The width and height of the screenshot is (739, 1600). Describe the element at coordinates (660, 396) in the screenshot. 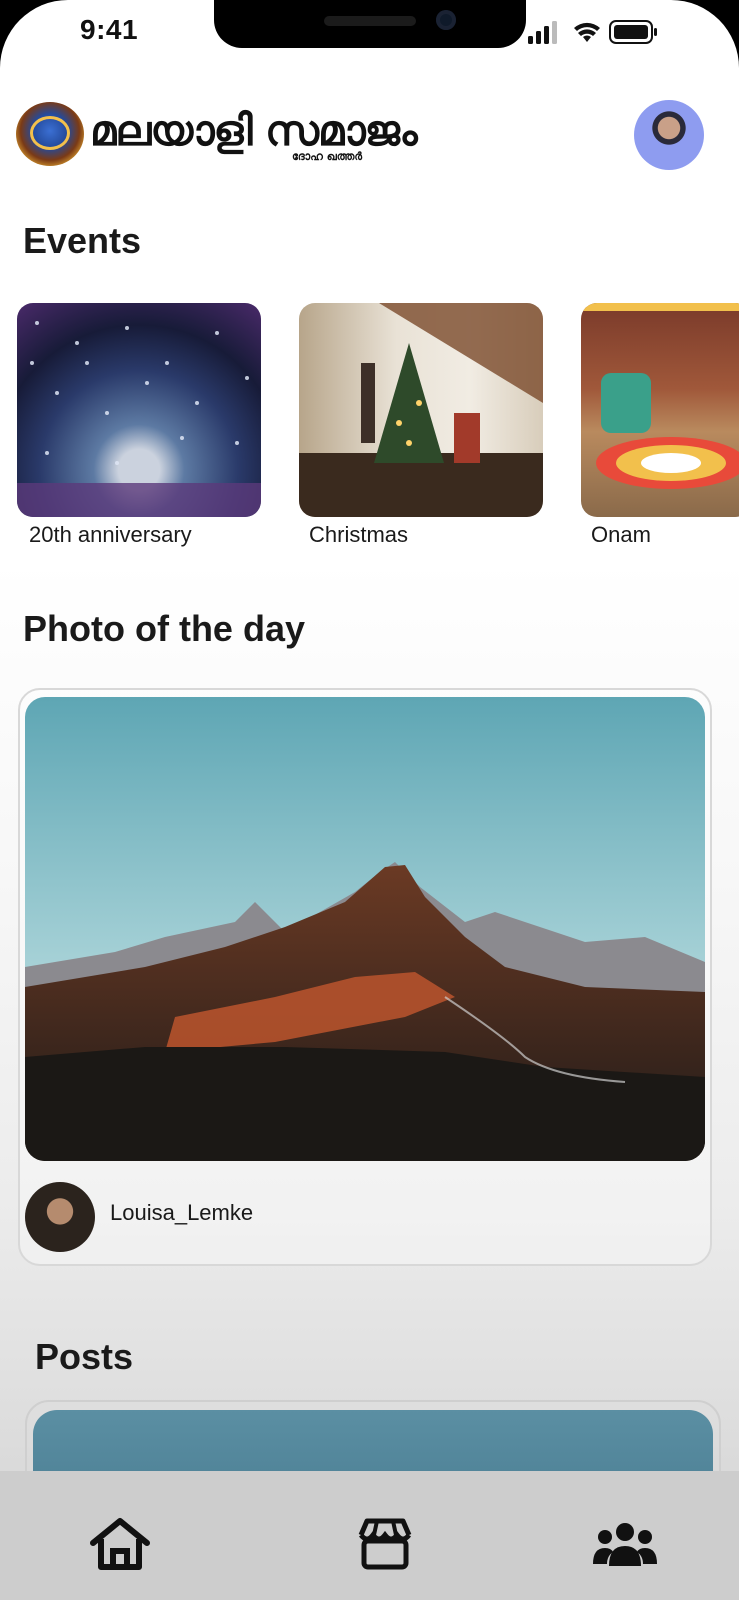

I see `onam-image` at that location.